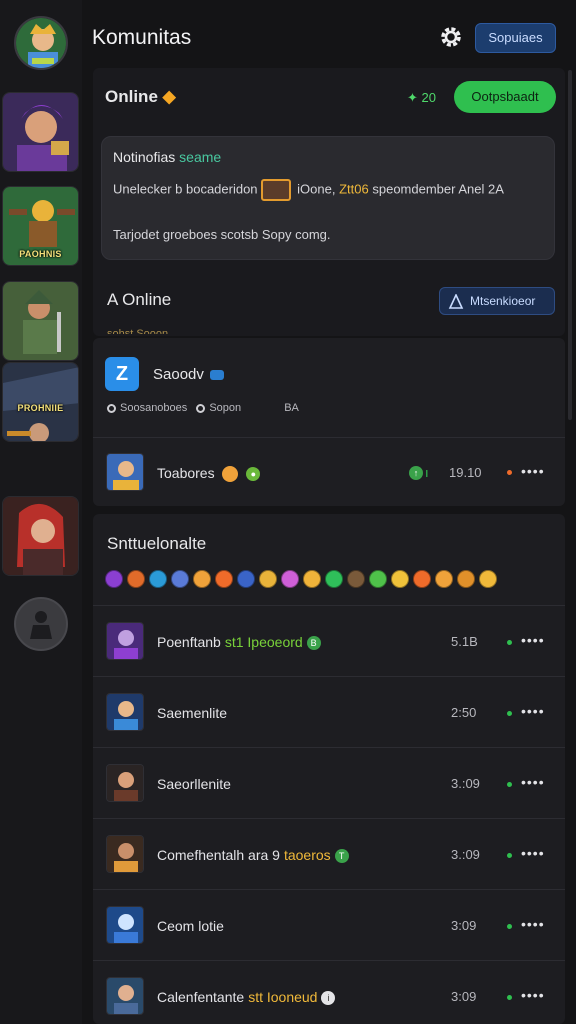 The height and width of the screenshot is (1024, 576). Describe the element at coordinates (275, 190) in the screenshot. I see `notification-thumbnail` at that location.